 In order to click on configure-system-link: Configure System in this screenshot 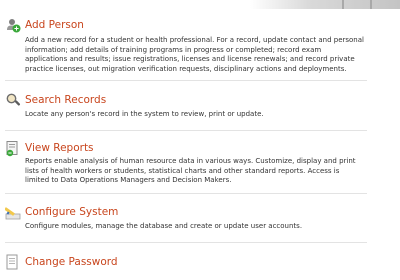, I will do `click(71, 212)`.